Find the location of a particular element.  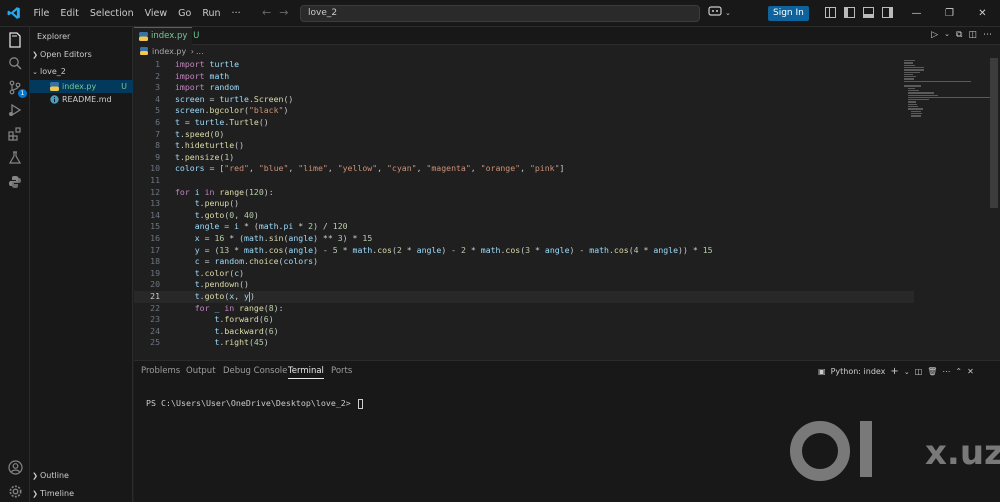

menu-file: File is located at coordinates (41, 13).